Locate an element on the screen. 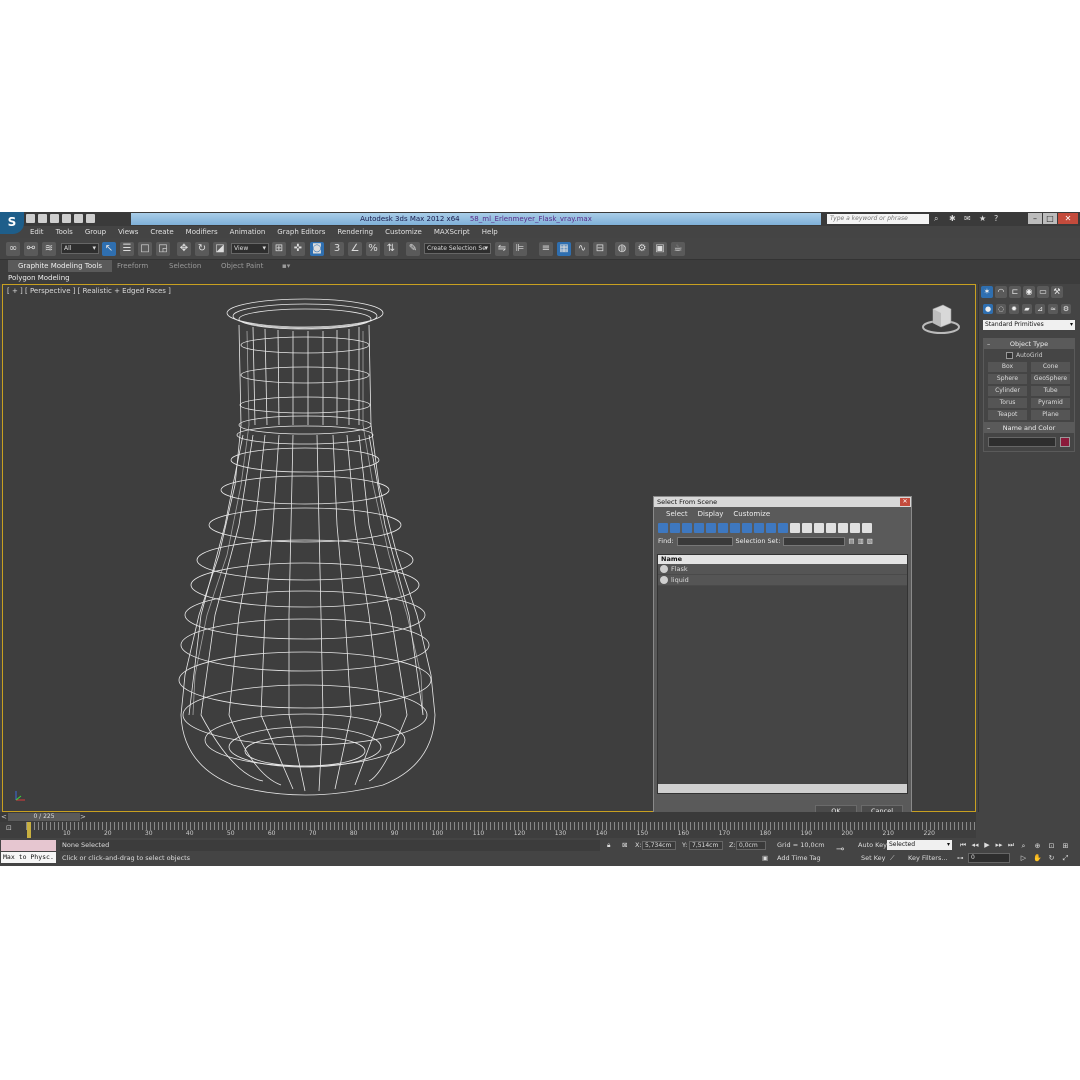 This screenshot has height=1080, width=1080. y-coordinate-field: 7,514cm is located at coordinates (706, 845).